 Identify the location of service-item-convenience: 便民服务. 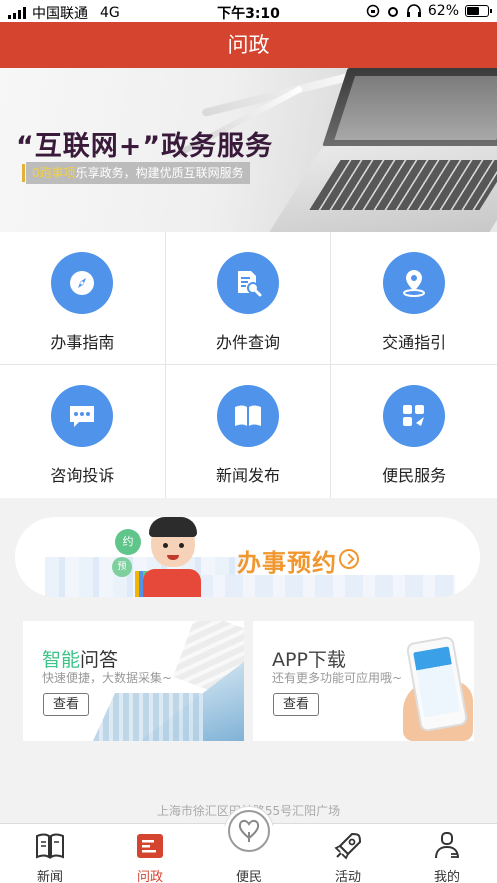
(414, 431).